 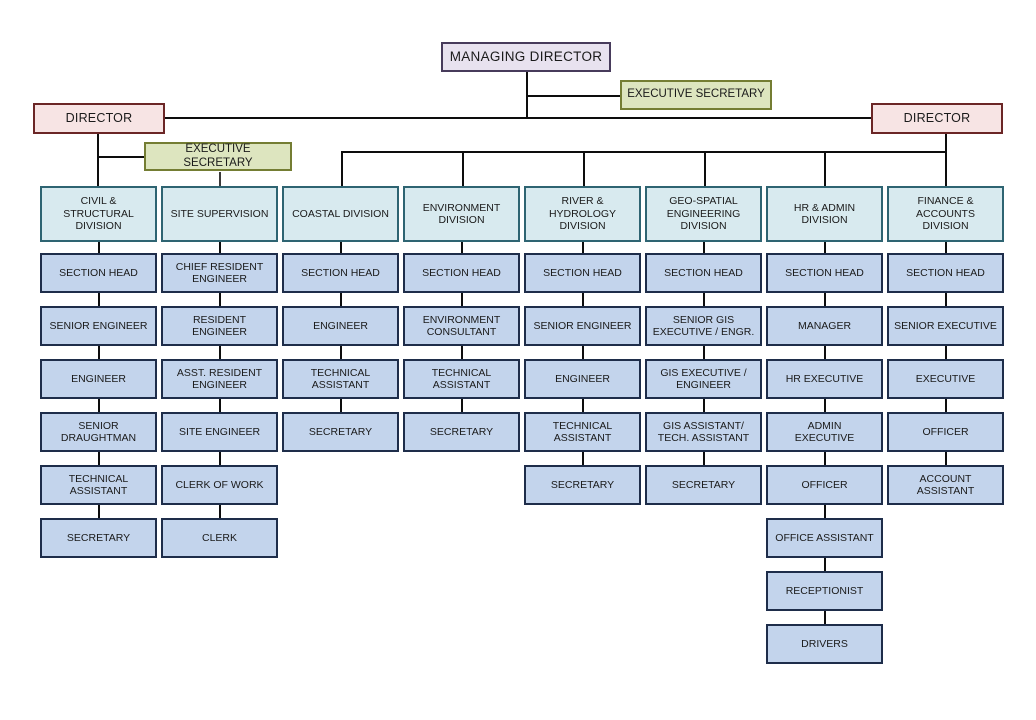 I want to click on role-box-hr-admin-3: ADMIN EXECUTIVE, so click(x=824, y=432).